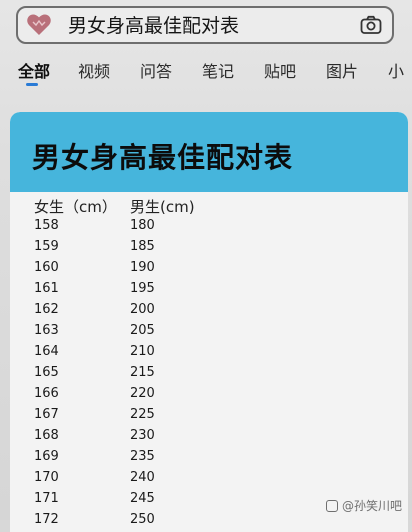 This screenshot has height=532, width=412. I want to click on table-row: 166 220, so click(209, 394).